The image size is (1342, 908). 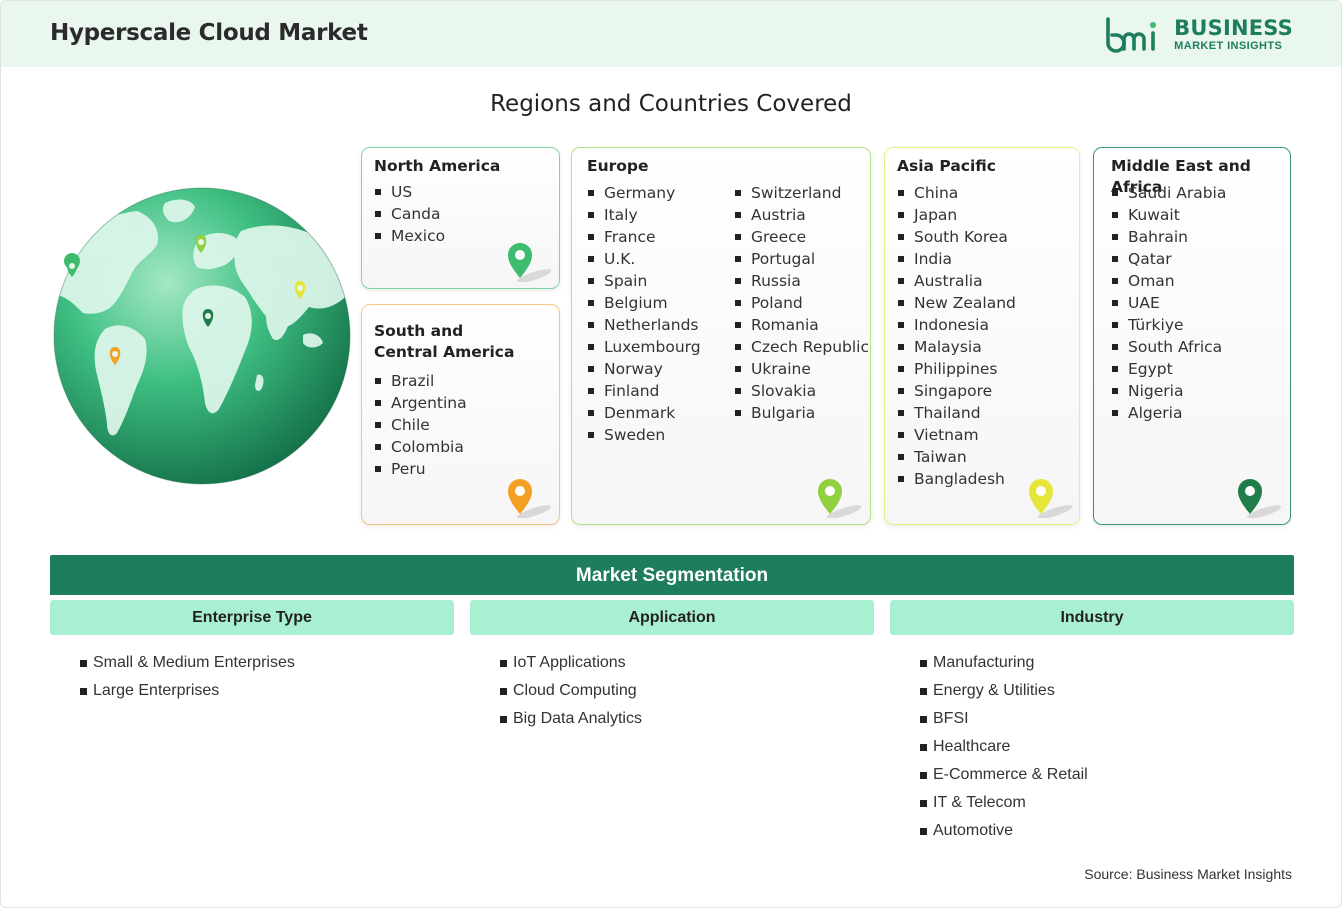 I want to click on country-item: Türkiye, so click(x=1168, y=325).